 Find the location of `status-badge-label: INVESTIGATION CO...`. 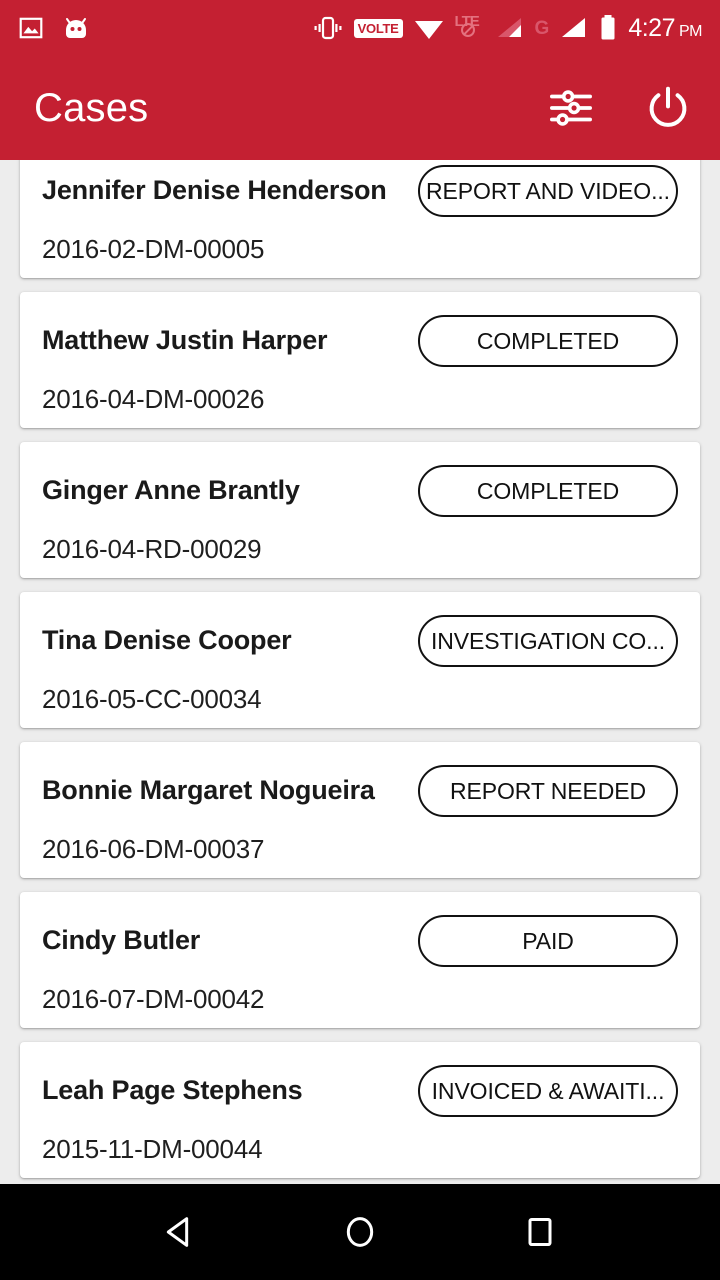

status-badge-label: INVESTIGATION CO... is located at coordinates (548, 640).